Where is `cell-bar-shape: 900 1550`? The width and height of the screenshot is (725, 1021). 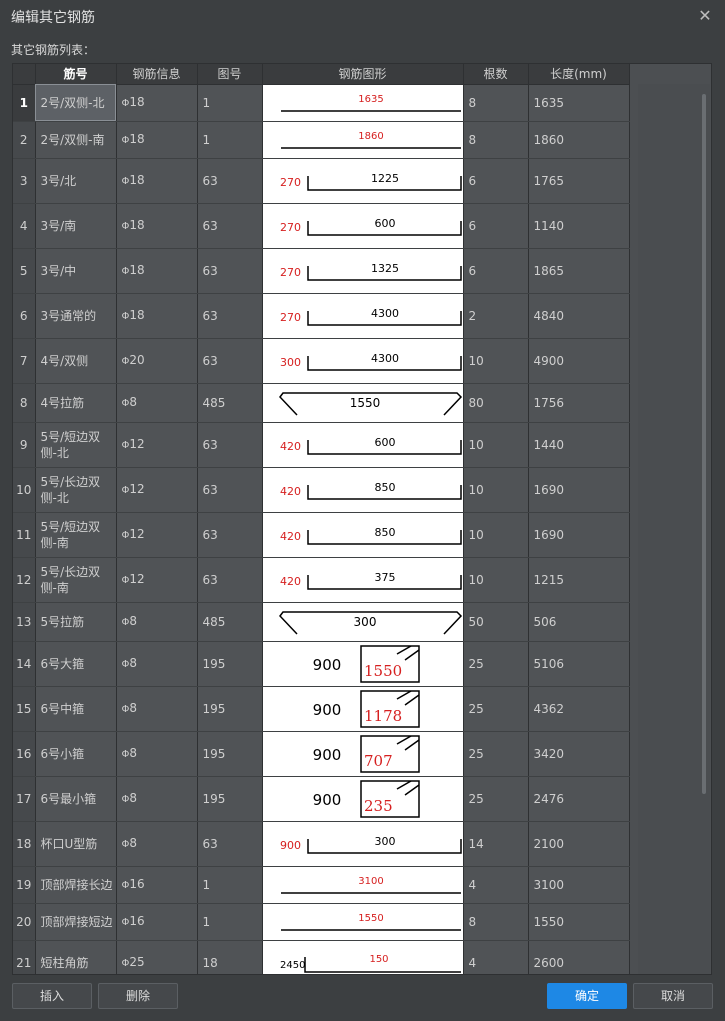 cell-bar-shape: 900 1550 is located at coordinates (363, 664).